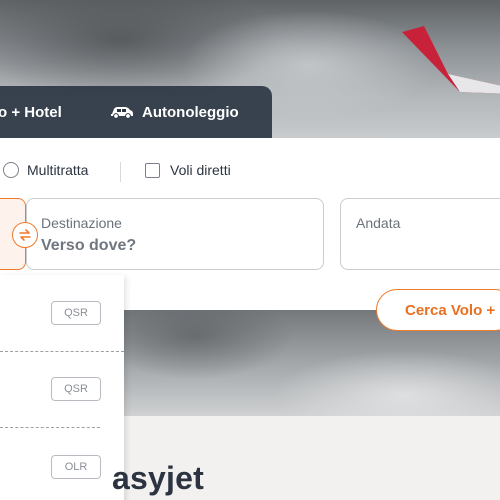 The width and height of the screenshot is (500, 500). What do you see at coordinates (152, 170) in the screenshot?
I see `direct-flights-checkbox` at bounding box center [152, 170].